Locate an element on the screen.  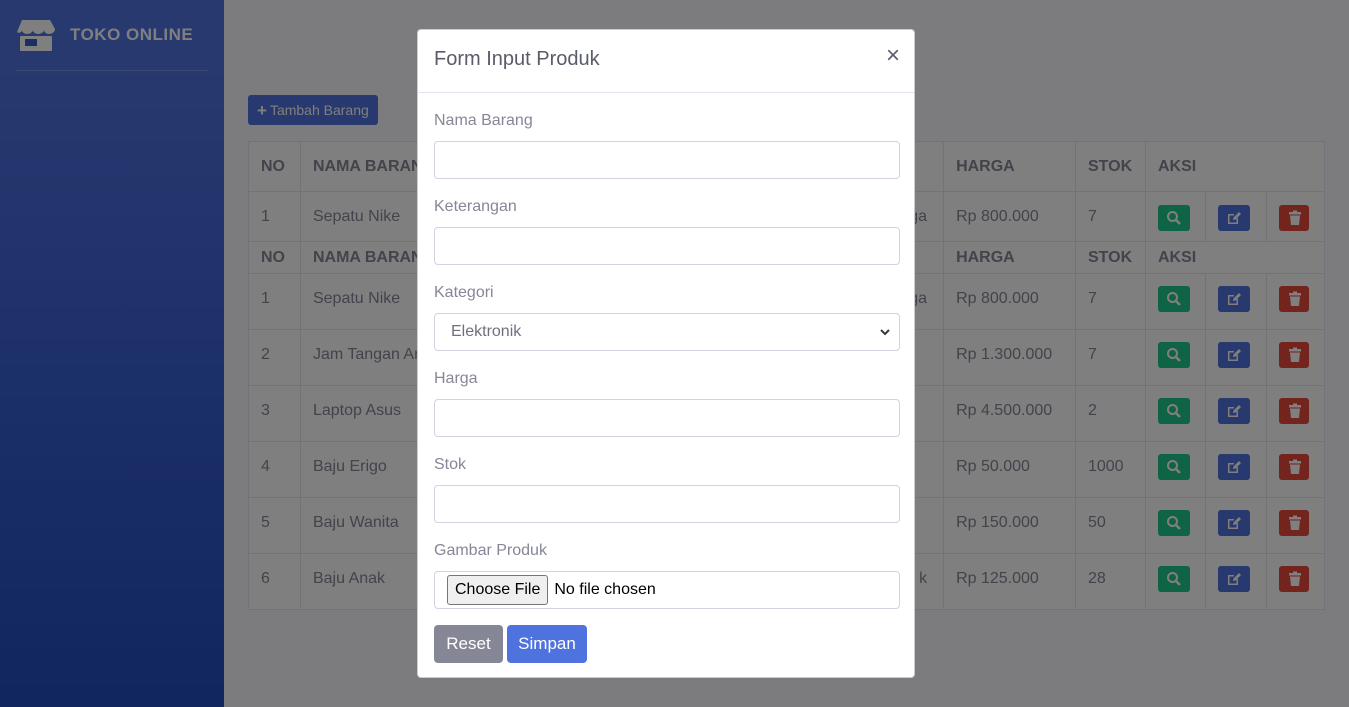
save-button: Simpan is located at coordinates (547, 644).